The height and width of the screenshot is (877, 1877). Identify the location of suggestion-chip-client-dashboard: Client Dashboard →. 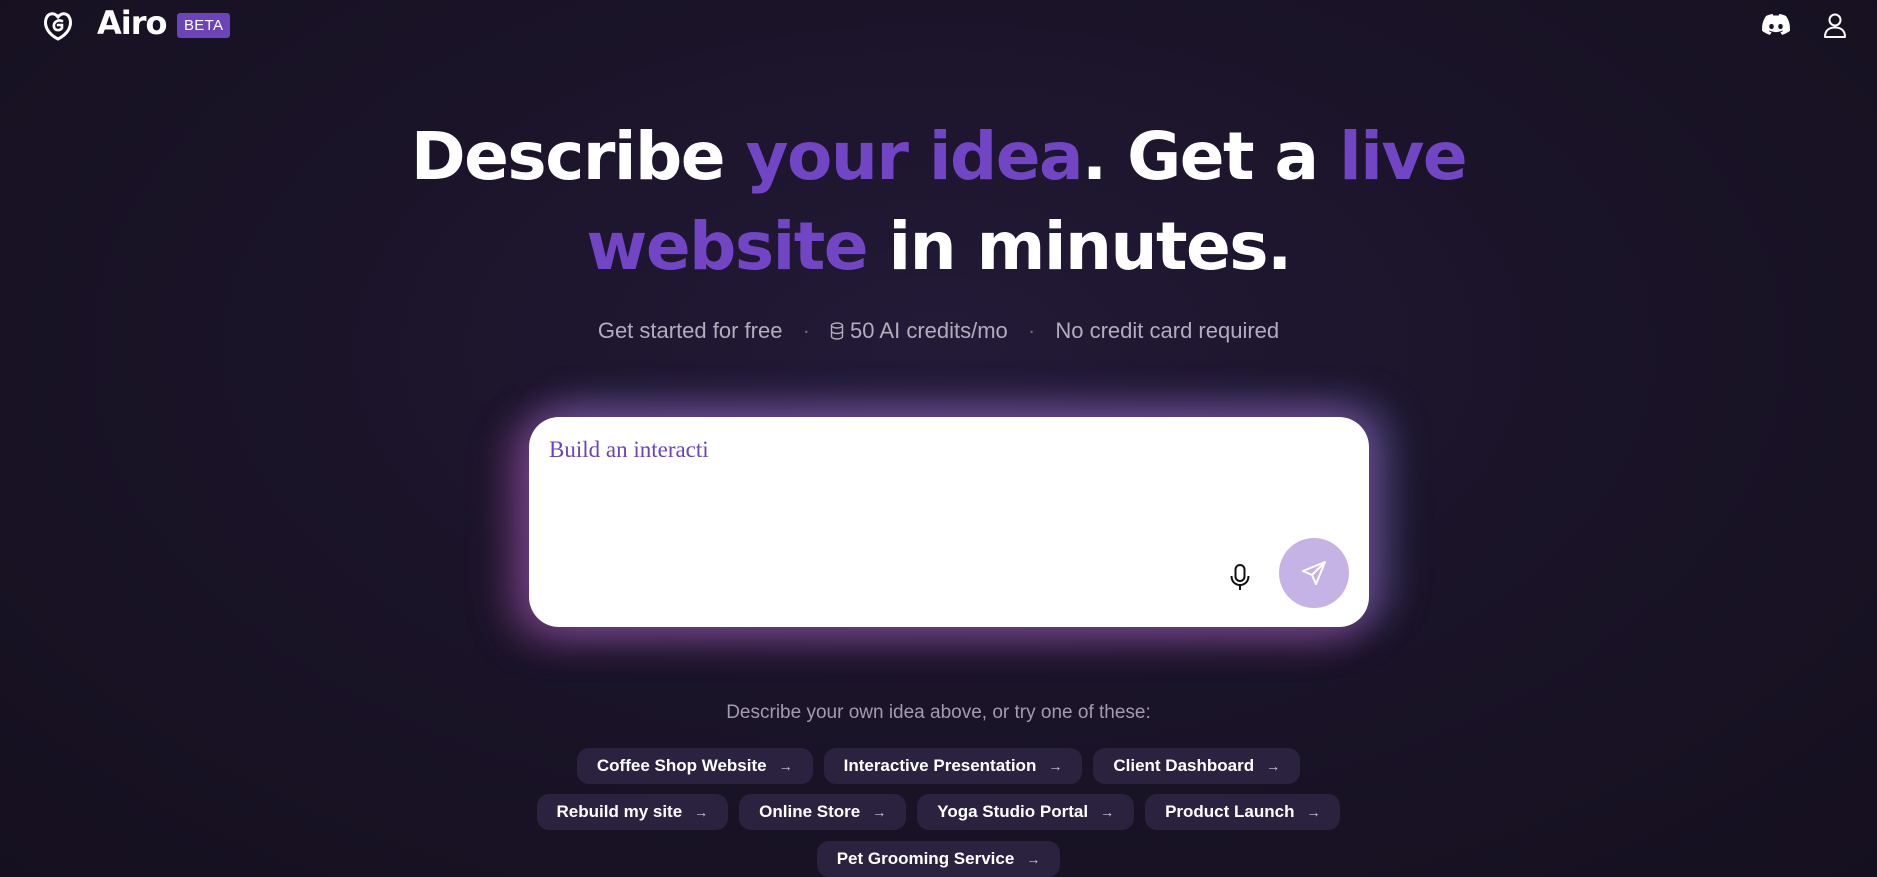
(1197, 766).